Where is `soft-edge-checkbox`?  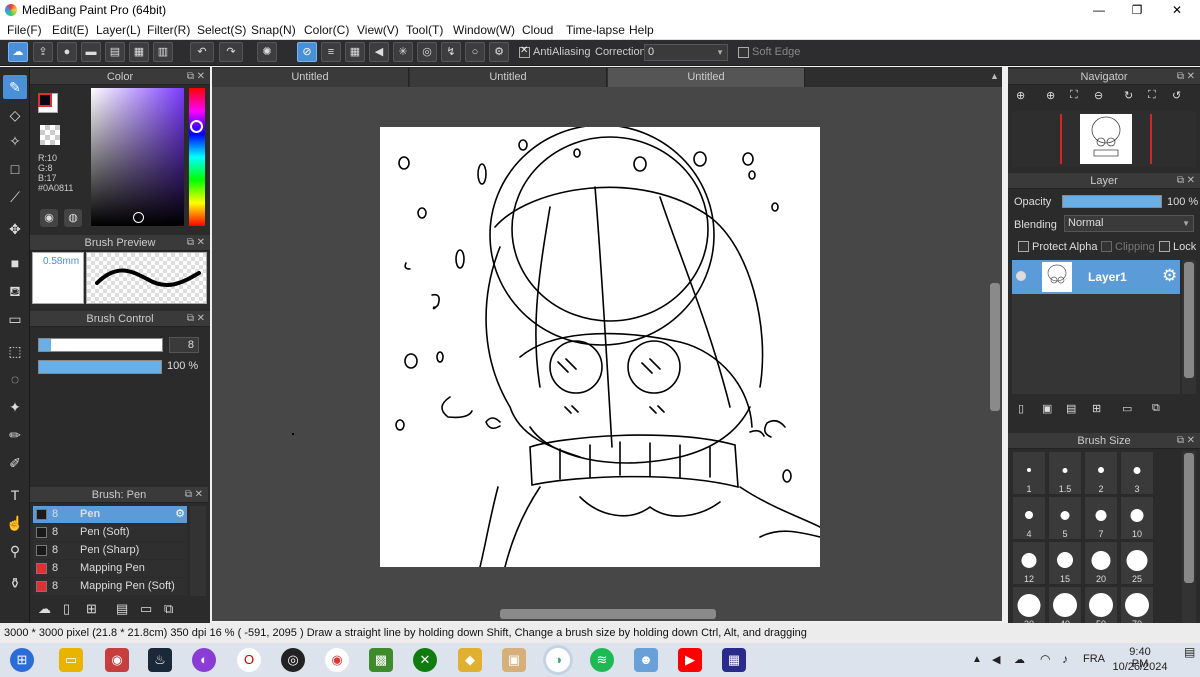 soft-edge-checkbox is located at coordinates (743, 52).